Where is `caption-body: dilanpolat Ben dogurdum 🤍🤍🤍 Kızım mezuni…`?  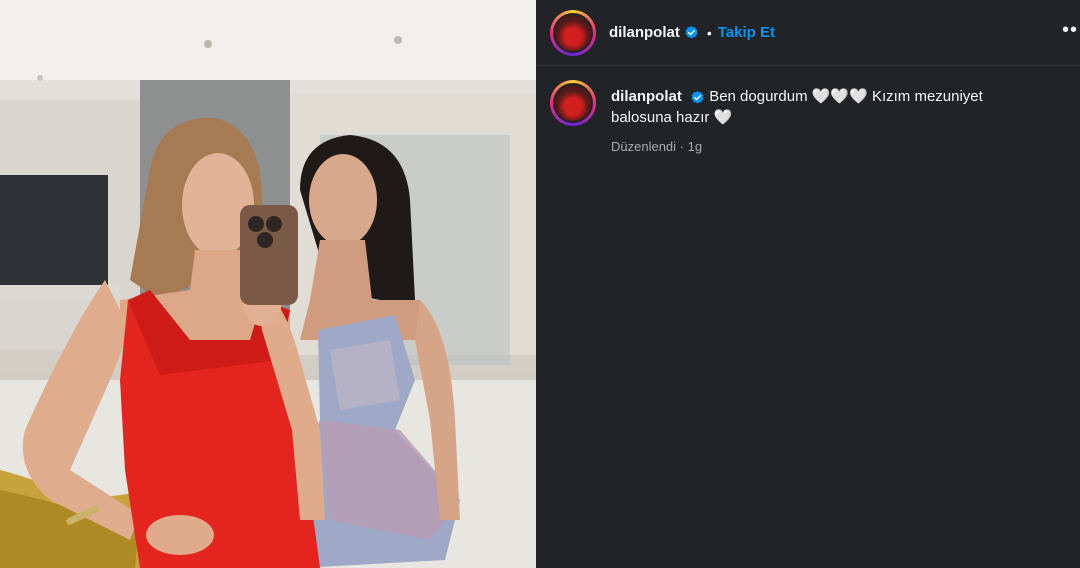 caption-body: dilanpolat Ben dogurdum 🤍🤍🤍 Kızım mezuni… is located at coordinates (826, 120).